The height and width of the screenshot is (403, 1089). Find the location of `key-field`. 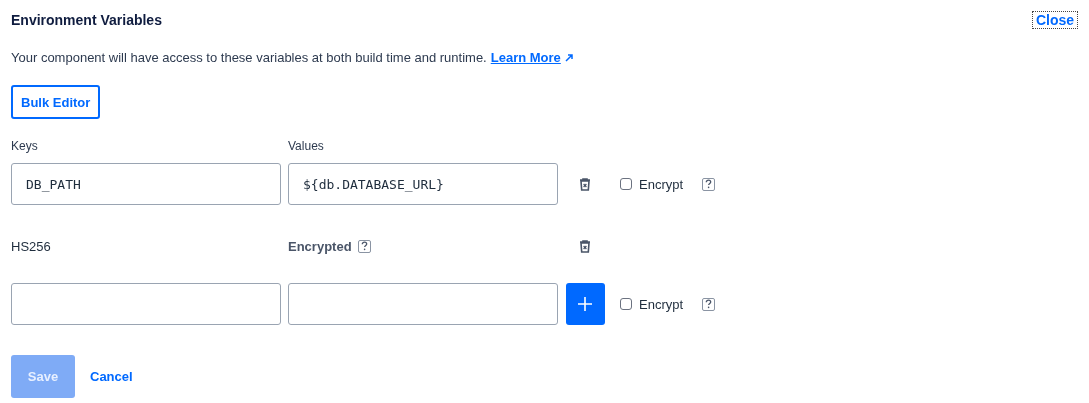

key-field is located at coordinates (146, 304).